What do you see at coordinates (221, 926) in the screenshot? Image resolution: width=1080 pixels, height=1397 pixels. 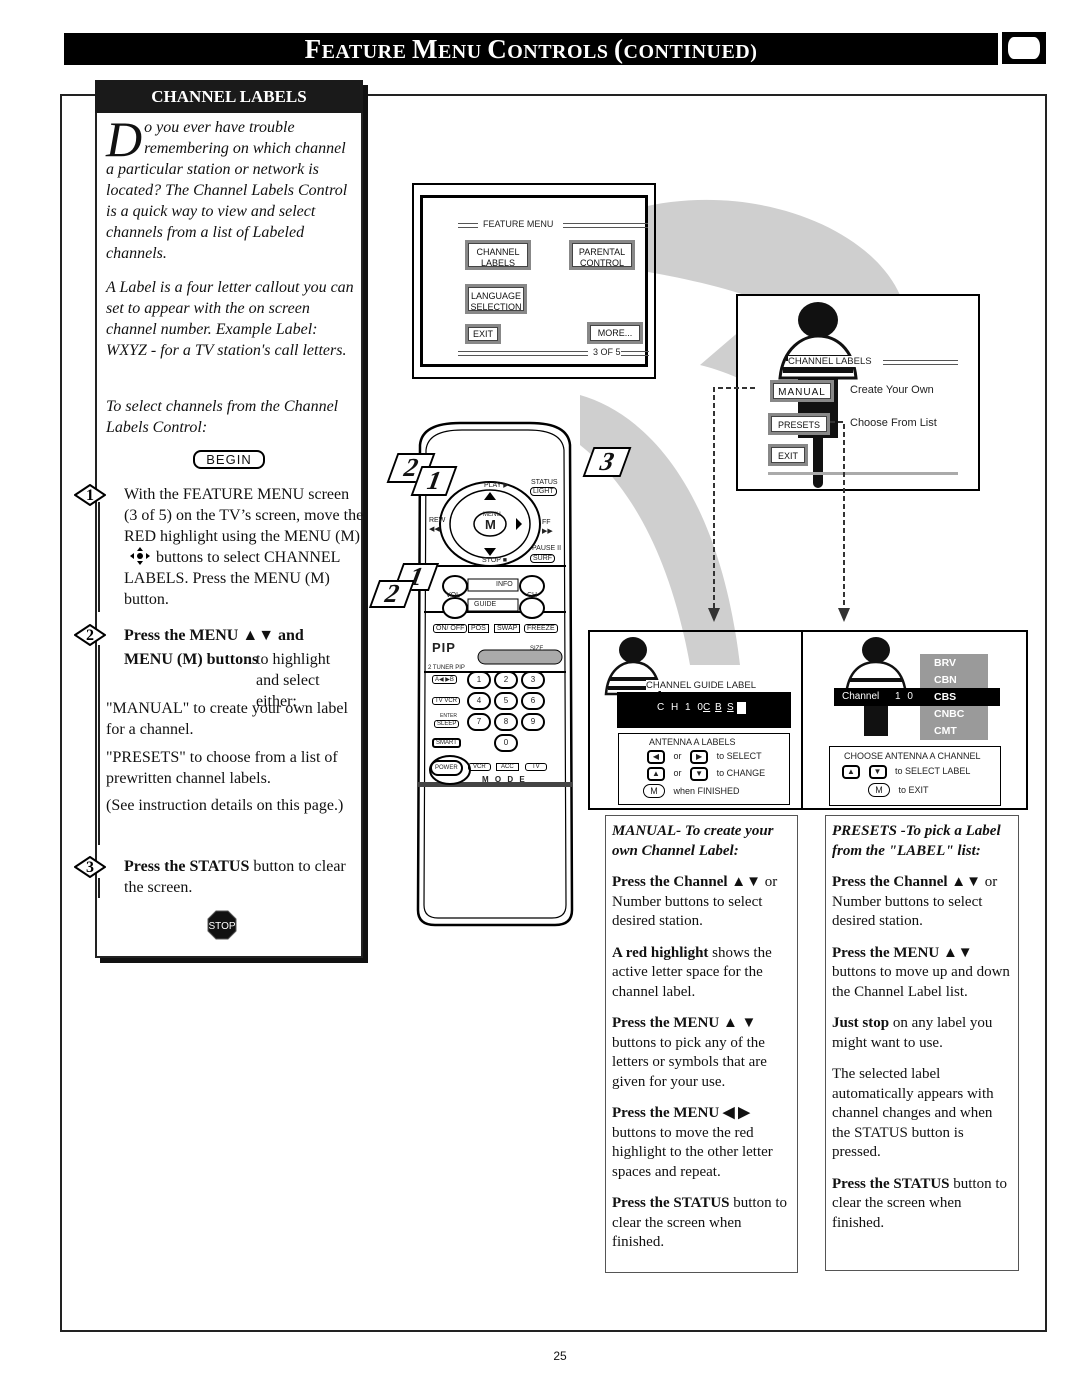 I see `svg-text: STOP` at bounding box center [221, 926].